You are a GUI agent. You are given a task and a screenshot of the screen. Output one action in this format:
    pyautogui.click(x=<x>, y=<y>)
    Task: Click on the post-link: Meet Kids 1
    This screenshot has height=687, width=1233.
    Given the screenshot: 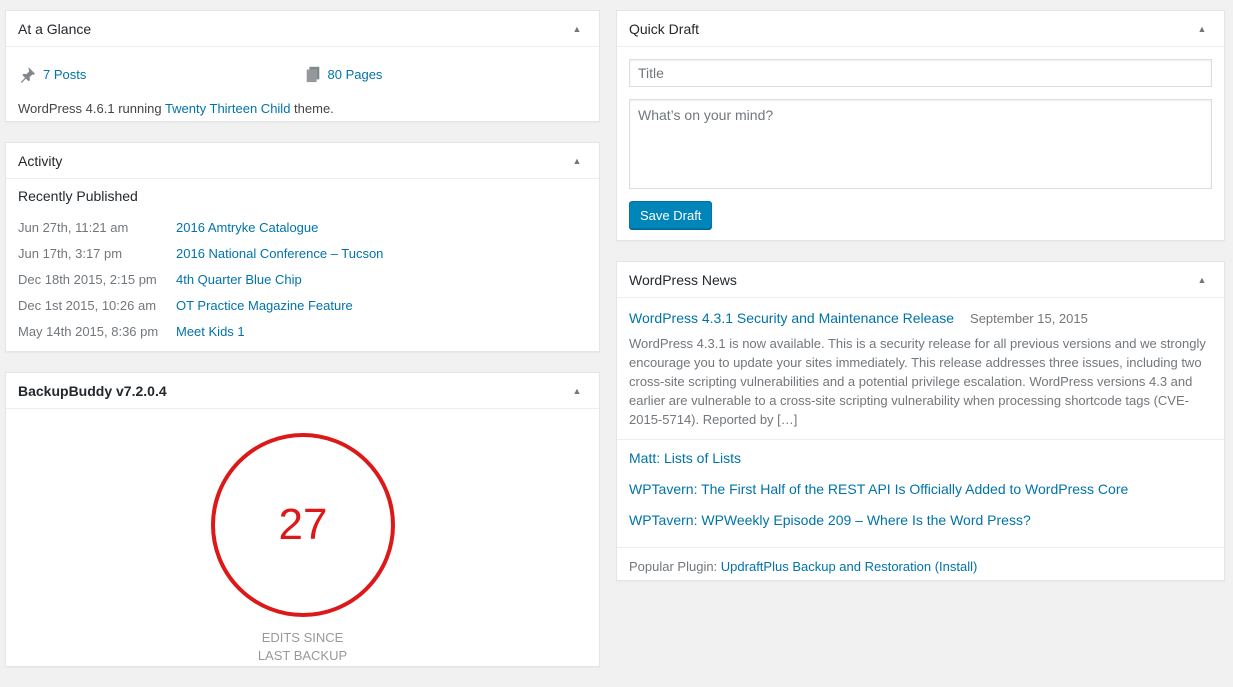 What is the action you would take?
    pyautogui.click(x=210, y=331)
    